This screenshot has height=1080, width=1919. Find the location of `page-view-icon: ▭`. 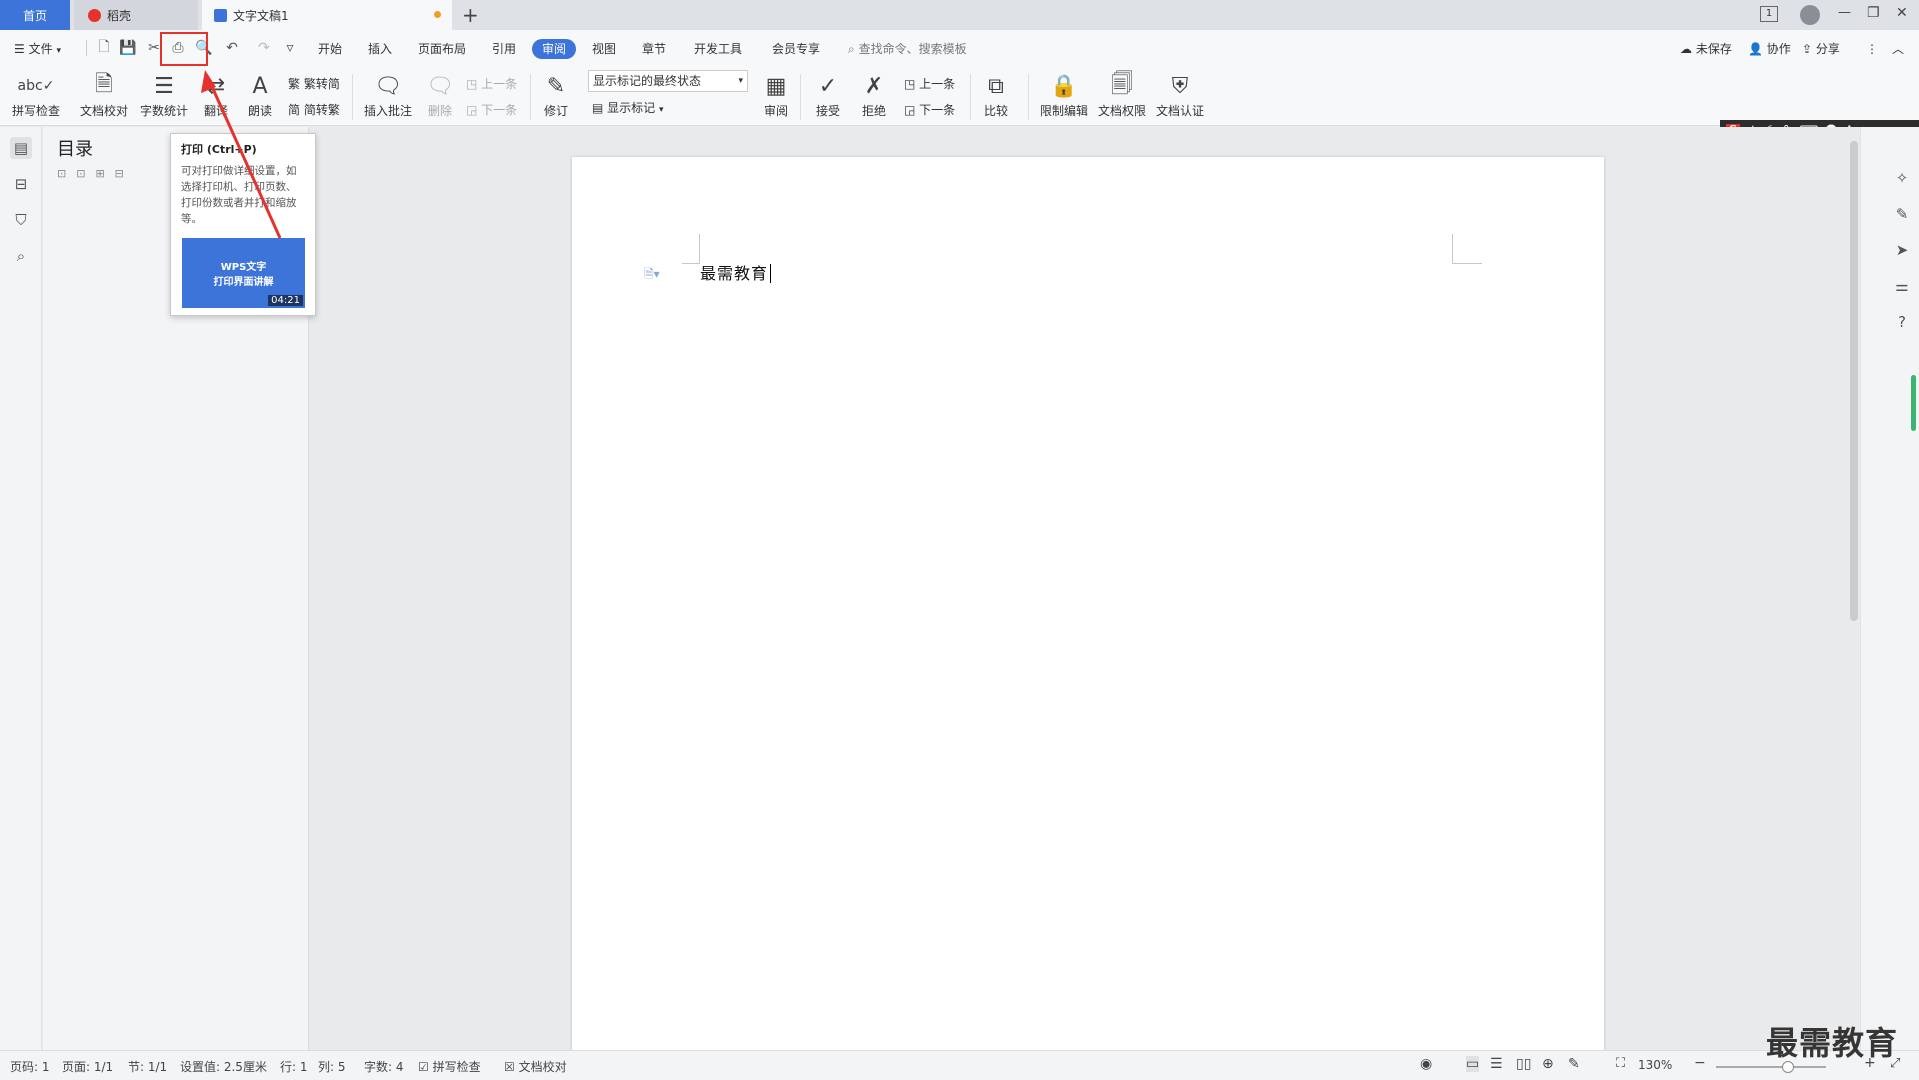

page-view-icon: ▭ is located at coordinates (1473, 1064).